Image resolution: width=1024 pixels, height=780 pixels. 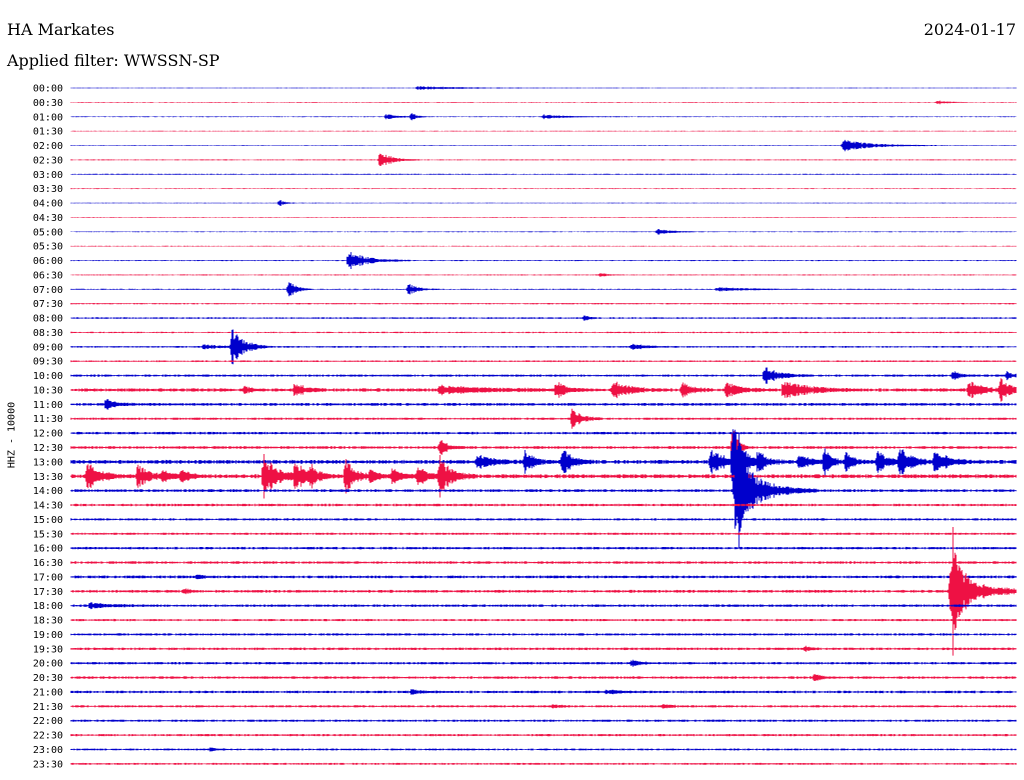 I want to click on time-tick-label: 05:30, so click(x=48, y=247).